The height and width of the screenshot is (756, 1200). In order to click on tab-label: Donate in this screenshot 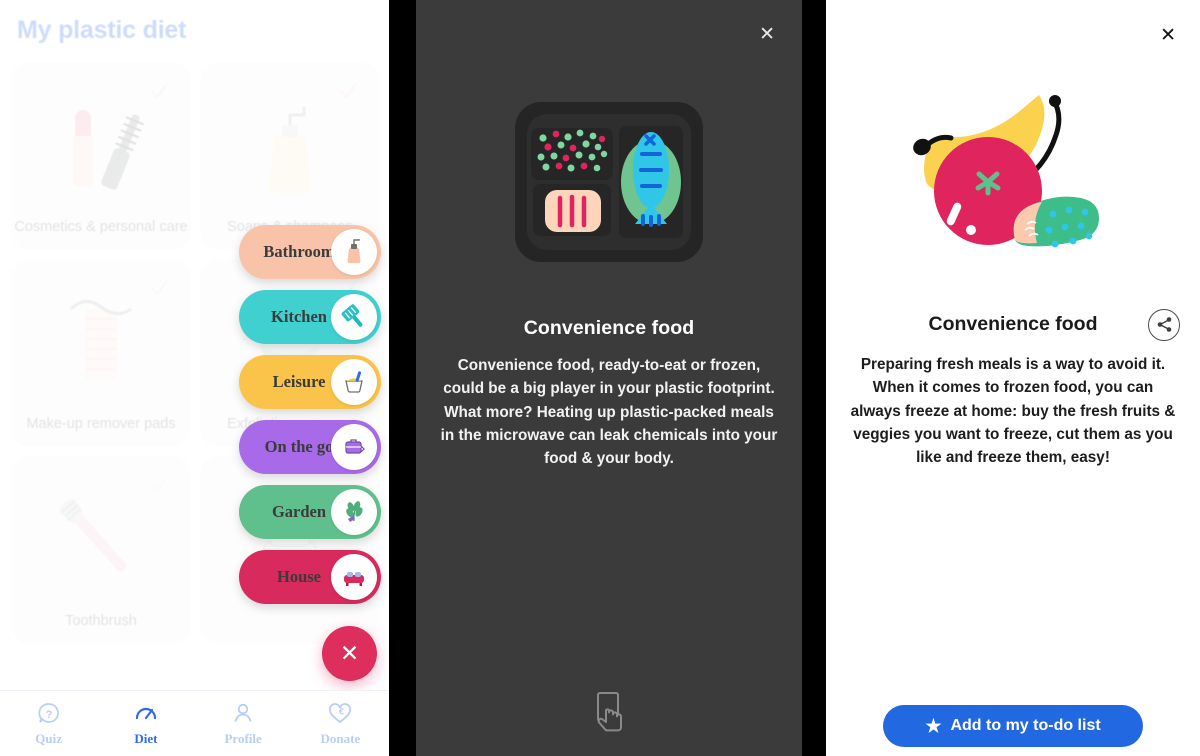, I will do `click(340, 738)`.